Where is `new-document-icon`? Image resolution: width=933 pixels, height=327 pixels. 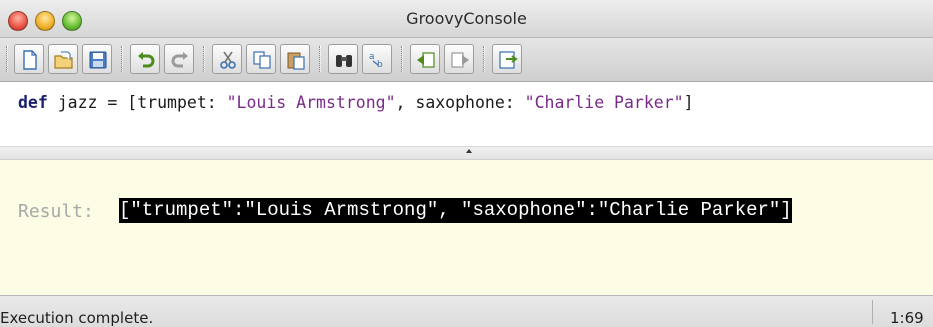
new-document-icon is located at coordinates (30, 60).